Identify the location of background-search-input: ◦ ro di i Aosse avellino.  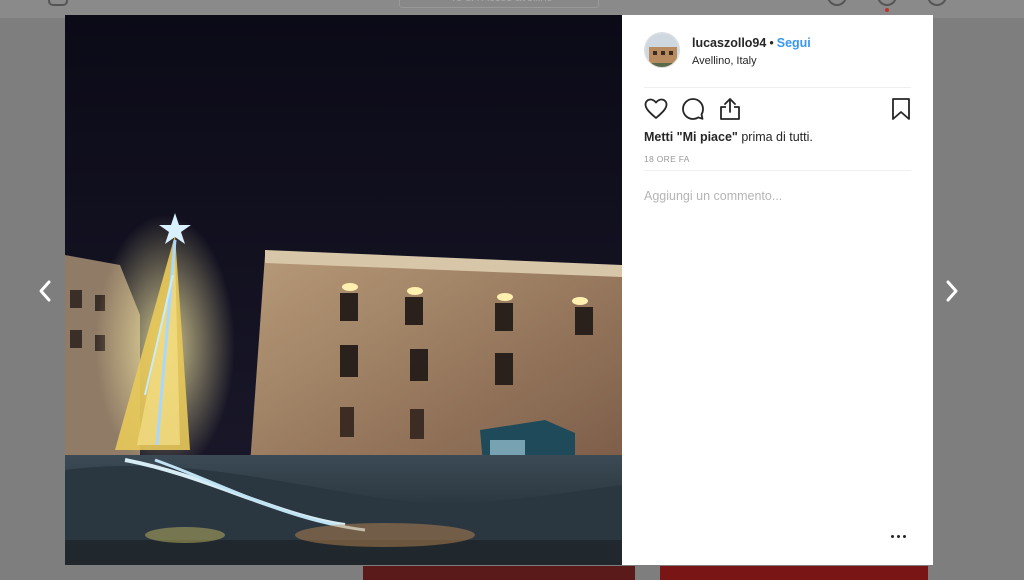
(499, 4).